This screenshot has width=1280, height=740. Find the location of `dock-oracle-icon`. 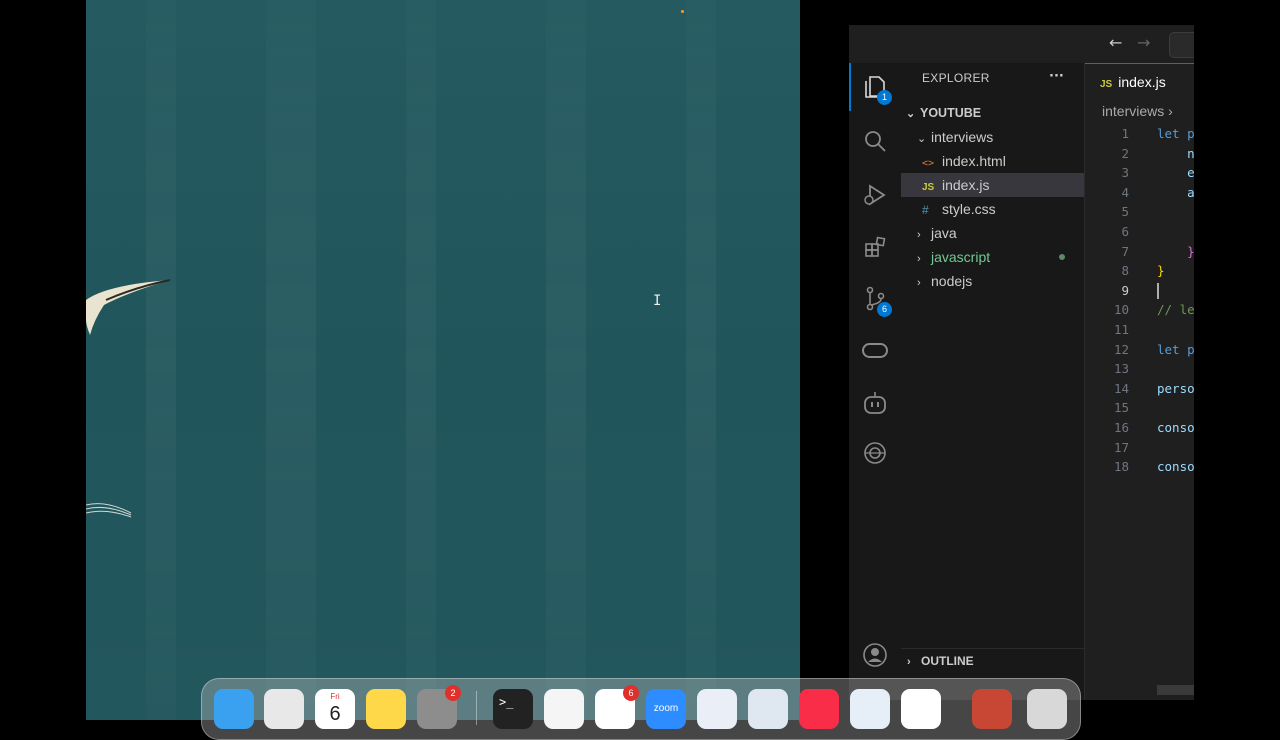

dock-oracle-icon is located at coordinates (992, 709).